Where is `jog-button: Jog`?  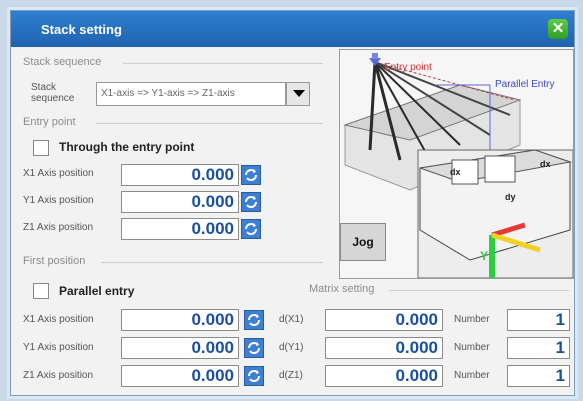 jog-button: Jog is located at coordinates (363, 242).